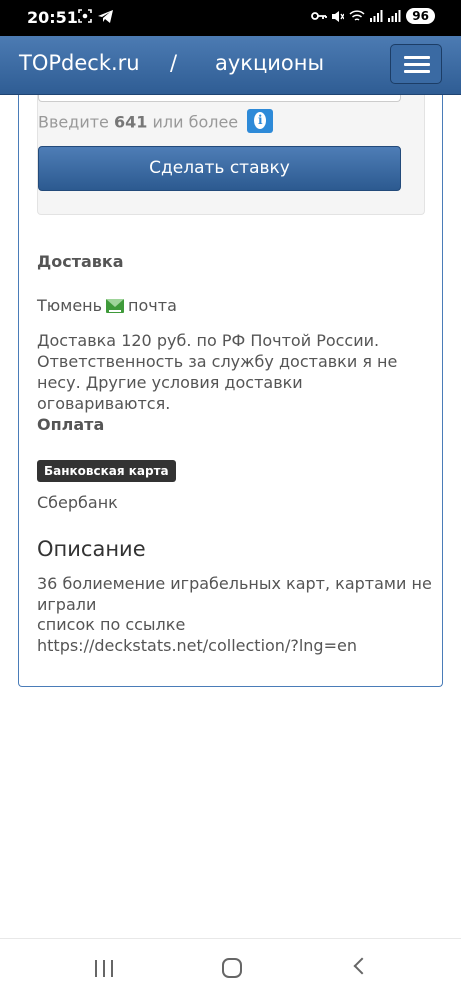  Describe the element at coordinates (106, 471) in the screenshot. I see `payment-badge: Банковская карта` at that location.